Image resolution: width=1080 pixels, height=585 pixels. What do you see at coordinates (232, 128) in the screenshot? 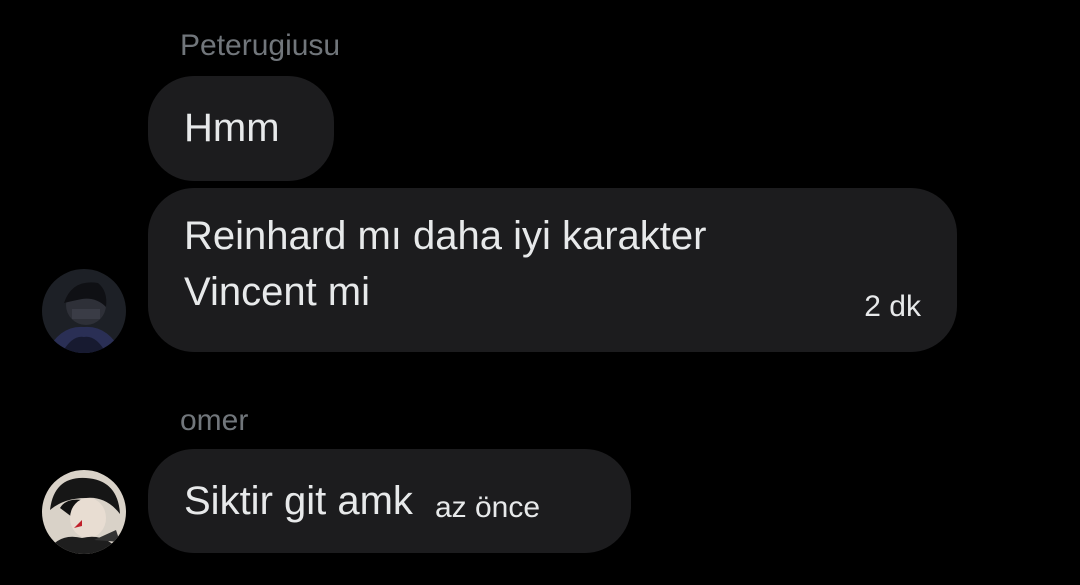
I see `message-text: Hmm` at bounding box center [232, 128].